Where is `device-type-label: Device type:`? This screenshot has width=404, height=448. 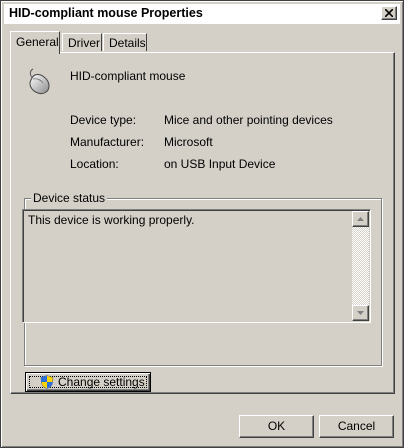
device-type-label: Device type: is located at coordinates (103, 120).